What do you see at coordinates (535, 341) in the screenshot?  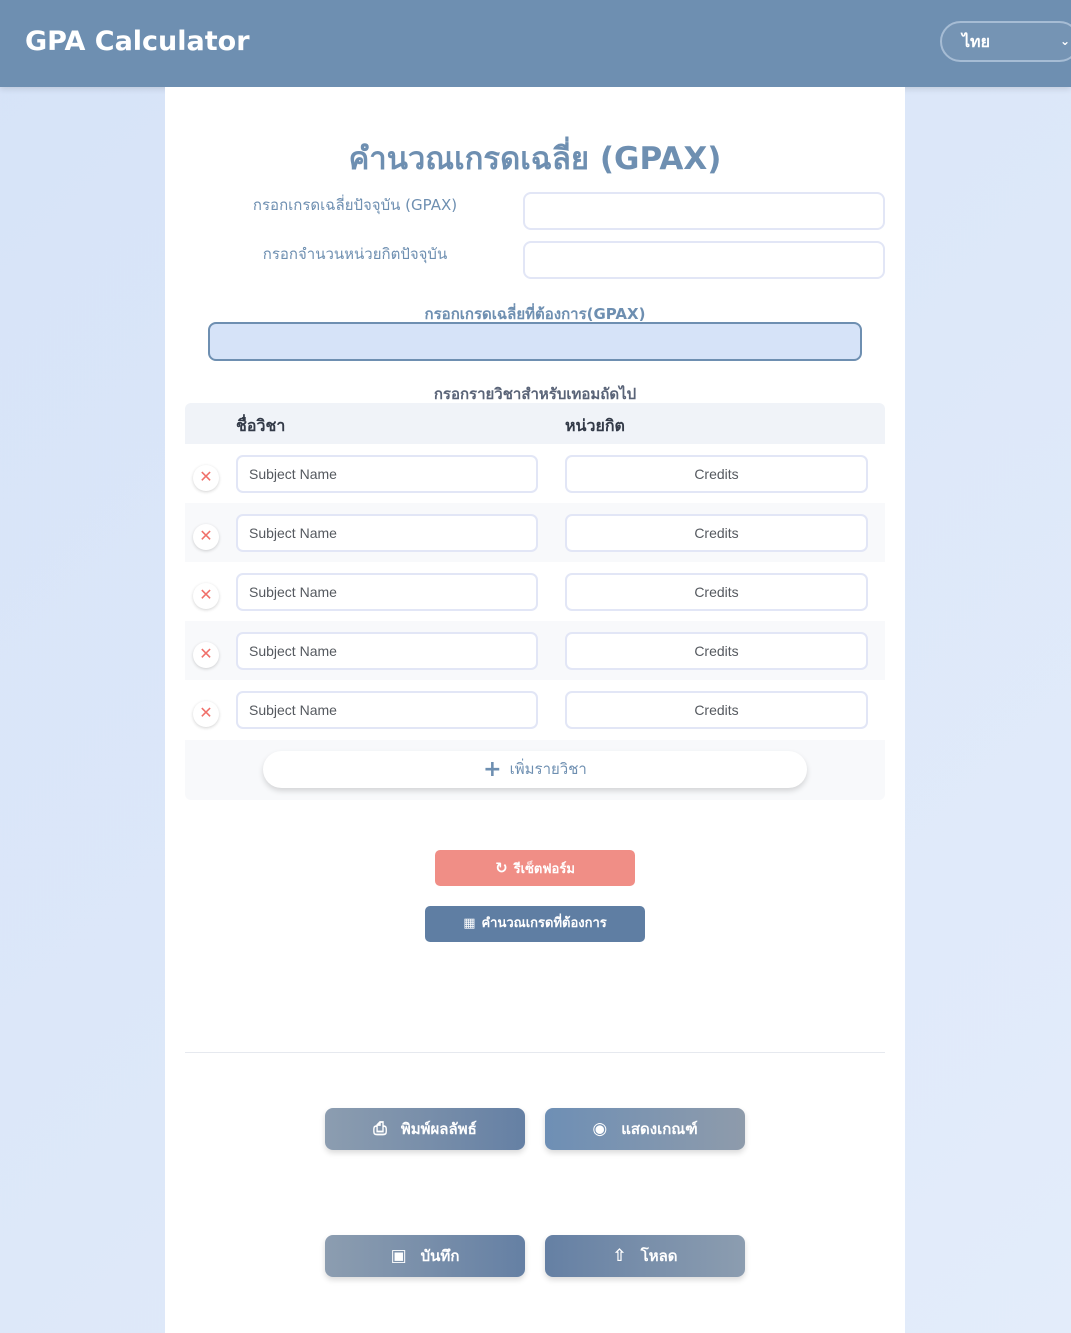 I see `target-gpax-input` at bounding box center [535, 341].